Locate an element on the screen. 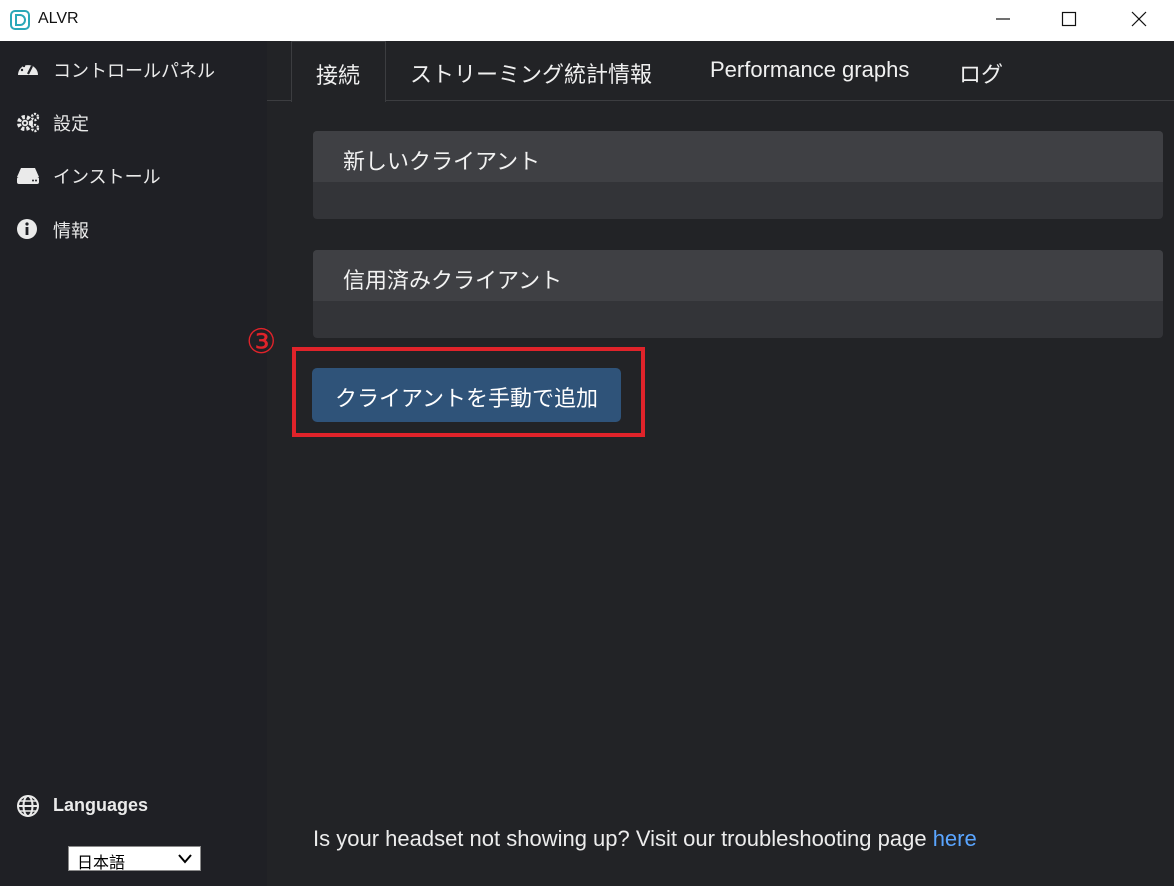 The image size is (1174, 886). drive-icon is located at coordinates (28, 176).